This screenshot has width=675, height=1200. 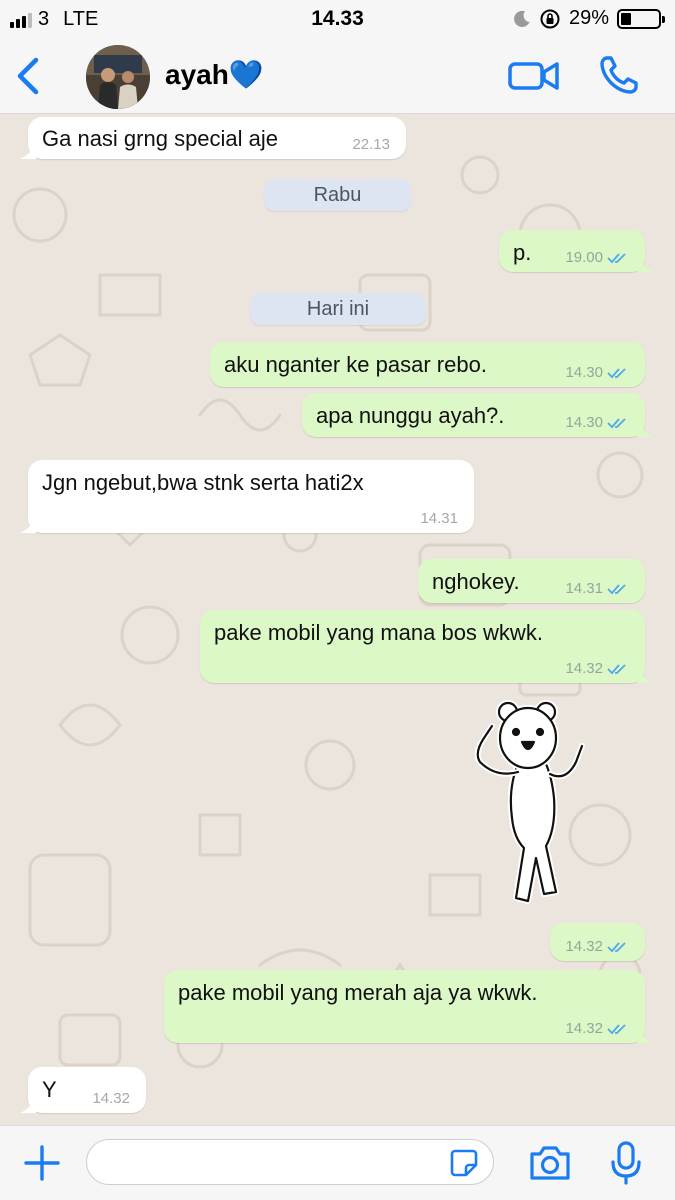 I want to click on avatar, so click(x=118, y=77).